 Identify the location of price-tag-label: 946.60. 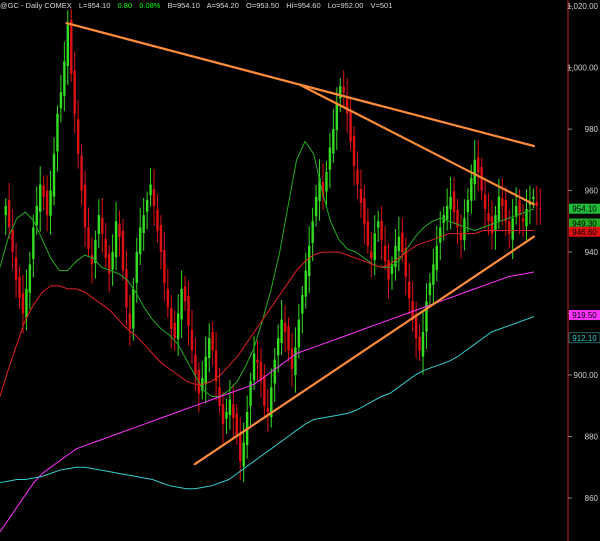
(584, 232).